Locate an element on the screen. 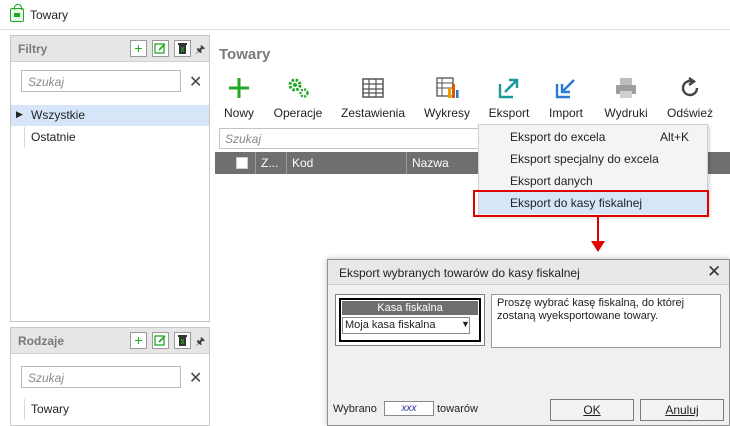 Image resolution: width=730 pixels, height=426 pixels. plus-icon is located at coordinates (239, 88).